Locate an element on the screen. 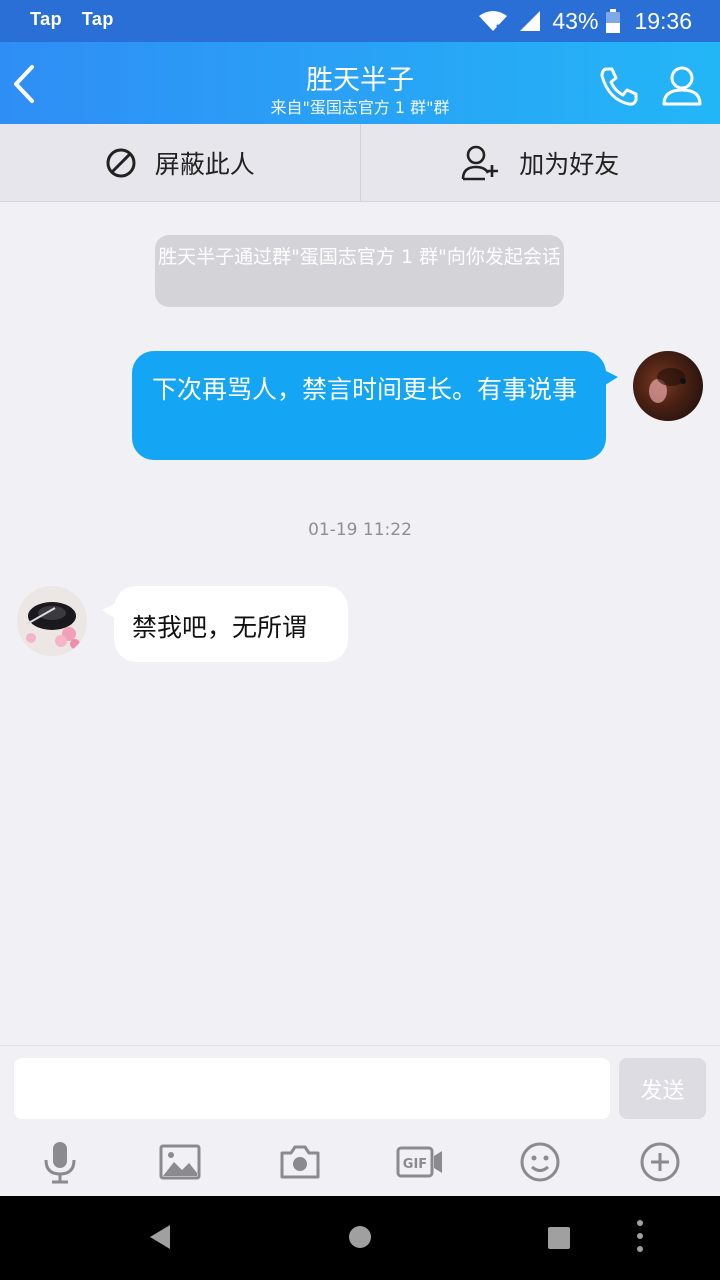 This screenshot has height=1280, width=720. microphone-icon is located at coordinates (60, 1162).